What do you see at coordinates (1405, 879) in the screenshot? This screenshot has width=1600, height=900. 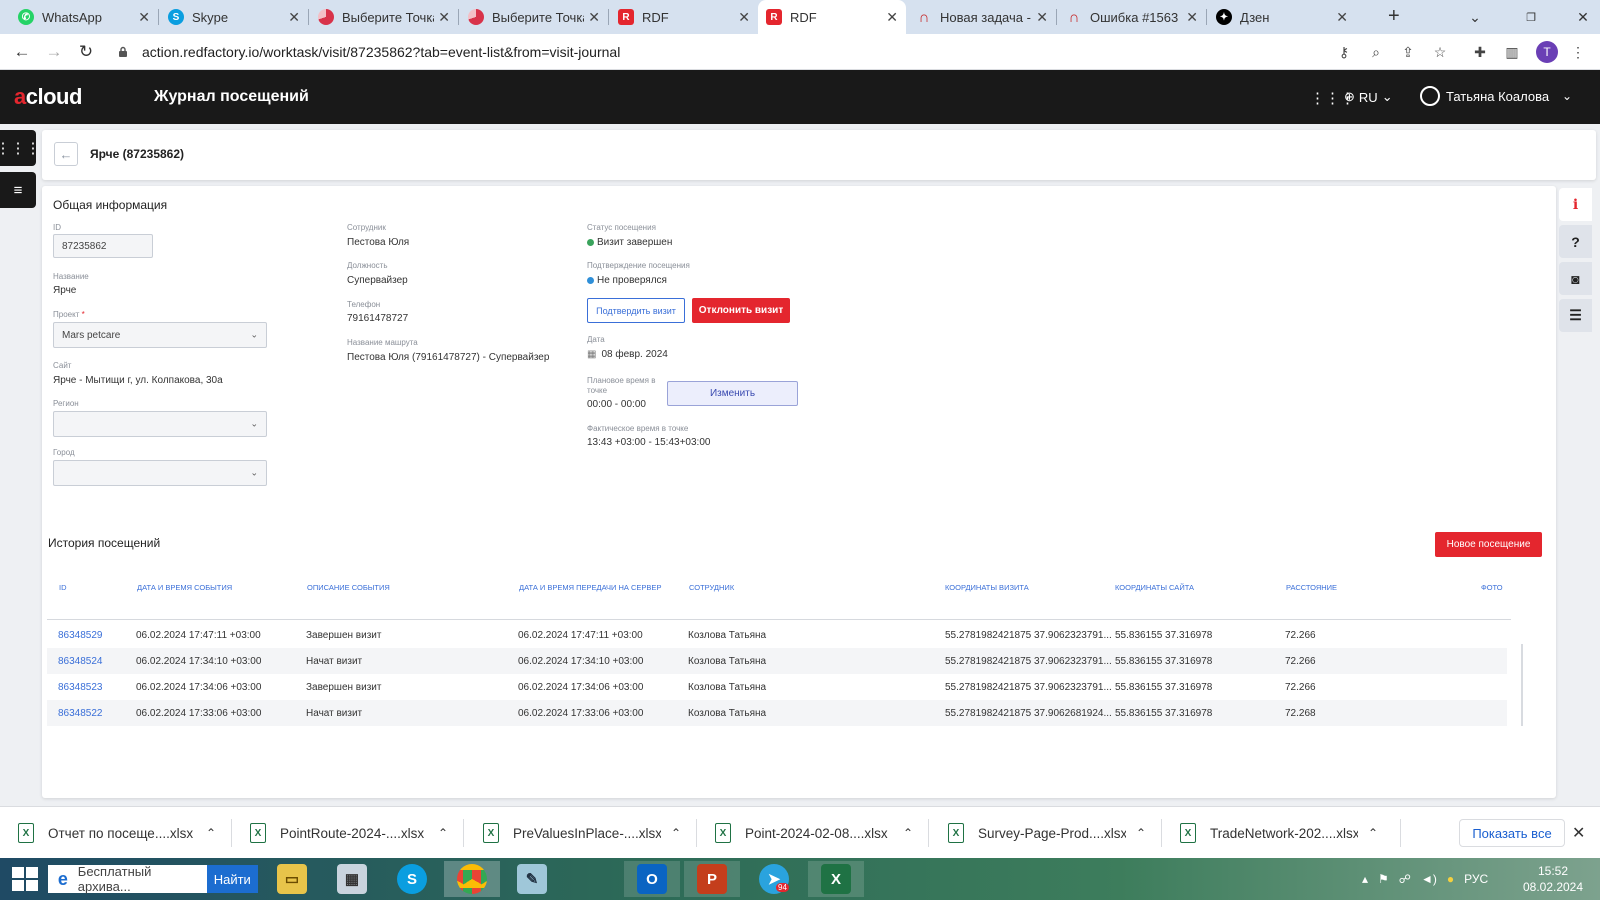 I see `network-icon: ☍` at bounding box center [1405, 879].